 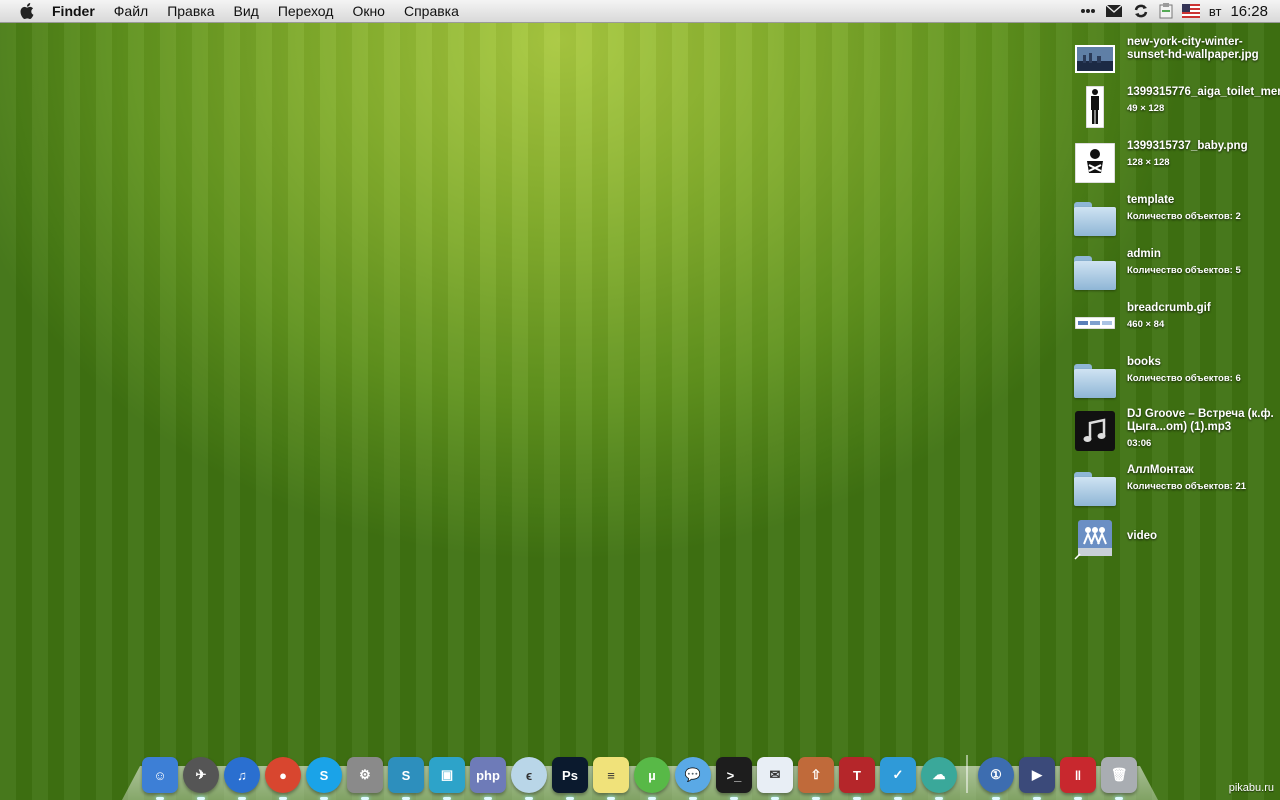 What do you see at coordinates (1095, 107) in the screenshot?
I see `person-icon` at bounding box center [1095, 107].